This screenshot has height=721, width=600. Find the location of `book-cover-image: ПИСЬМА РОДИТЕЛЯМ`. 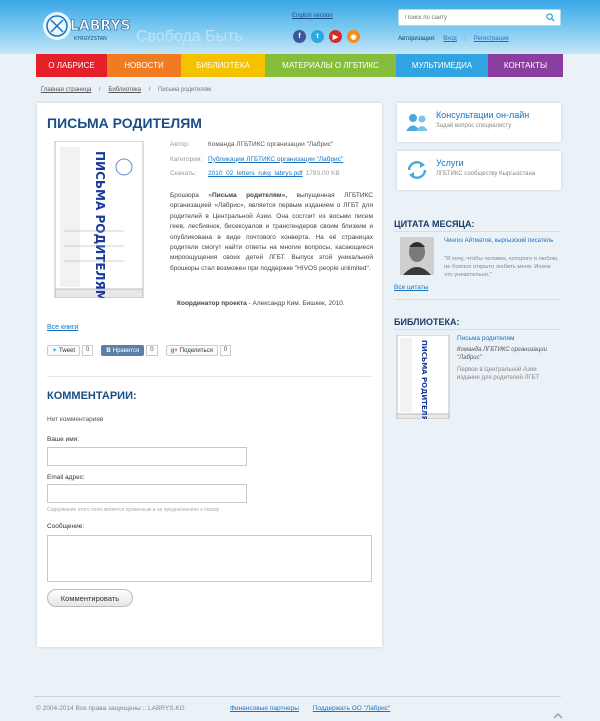

book-cover-image: ПИСЬМА РОДИТЕЛЯМ is located at coordinates (99, 219).